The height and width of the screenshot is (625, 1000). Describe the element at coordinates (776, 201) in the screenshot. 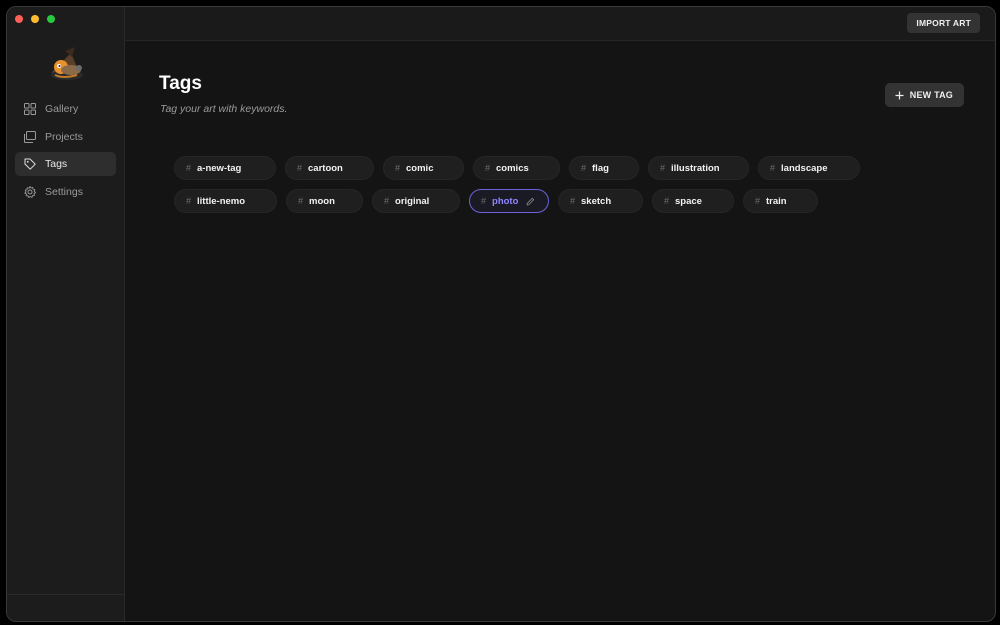

I see `tag-label: train` at that location.